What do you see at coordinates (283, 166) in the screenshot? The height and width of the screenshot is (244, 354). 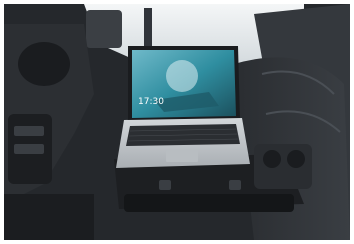 I see `cup-holder` at bounding box center [283, 166].